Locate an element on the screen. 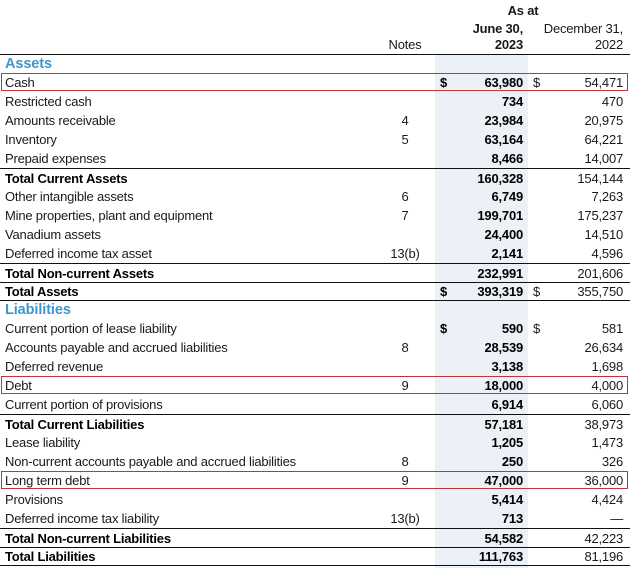 The image size is (630, 568). header-spacer is located at coordinates (187, 28).